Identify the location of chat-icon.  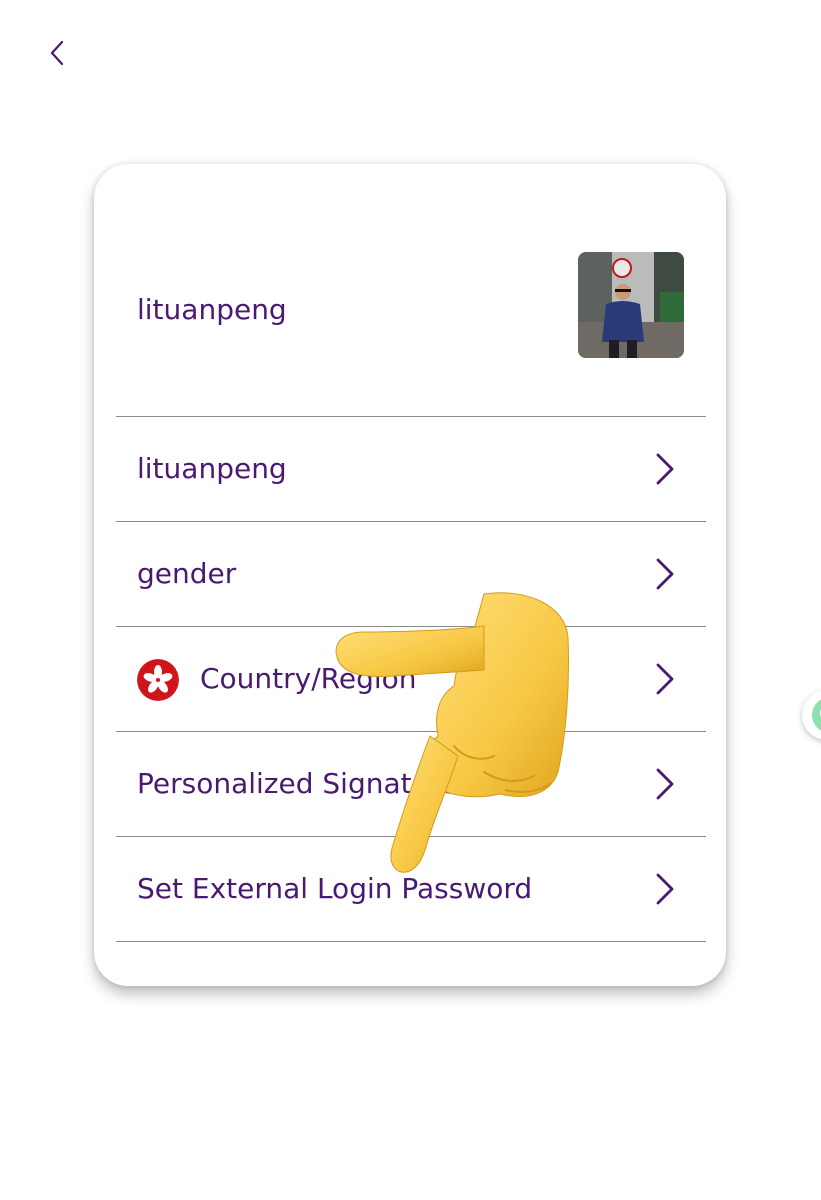
(816, 715).